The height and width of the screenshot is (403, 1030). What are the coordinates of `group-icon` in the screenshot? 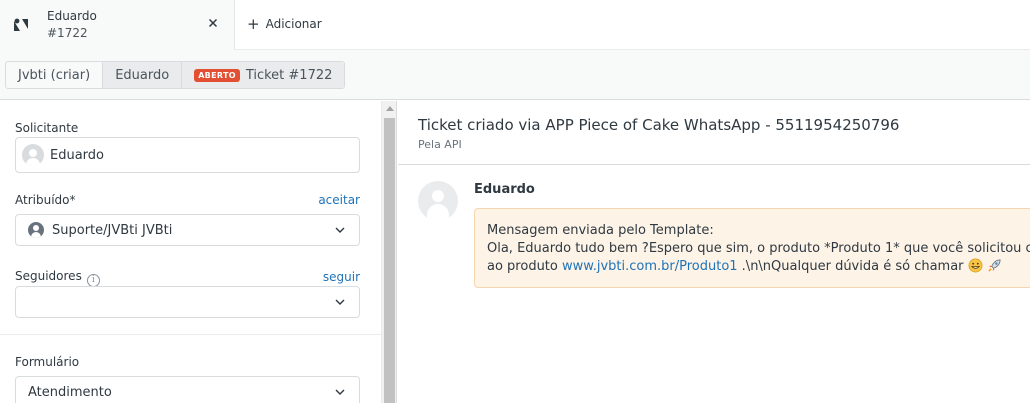 It's located at (36, 230).